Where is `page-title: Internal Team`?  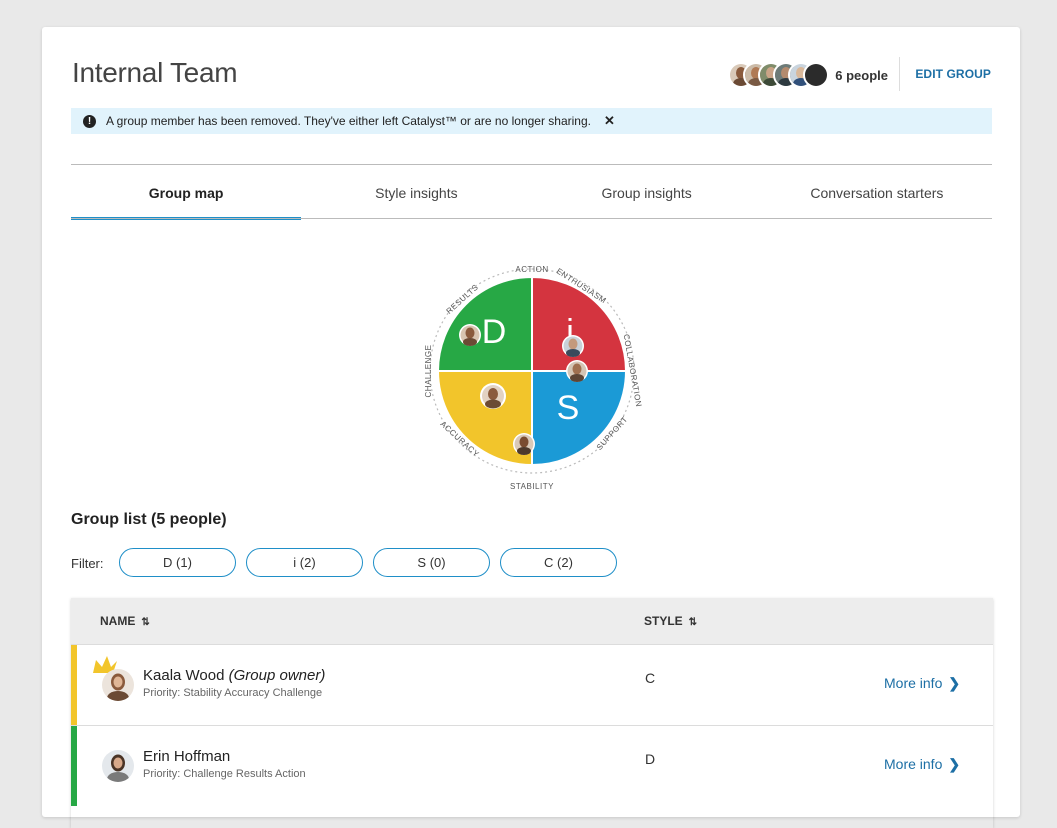 page-title: Internal Team is located at coordinates (155, 72).